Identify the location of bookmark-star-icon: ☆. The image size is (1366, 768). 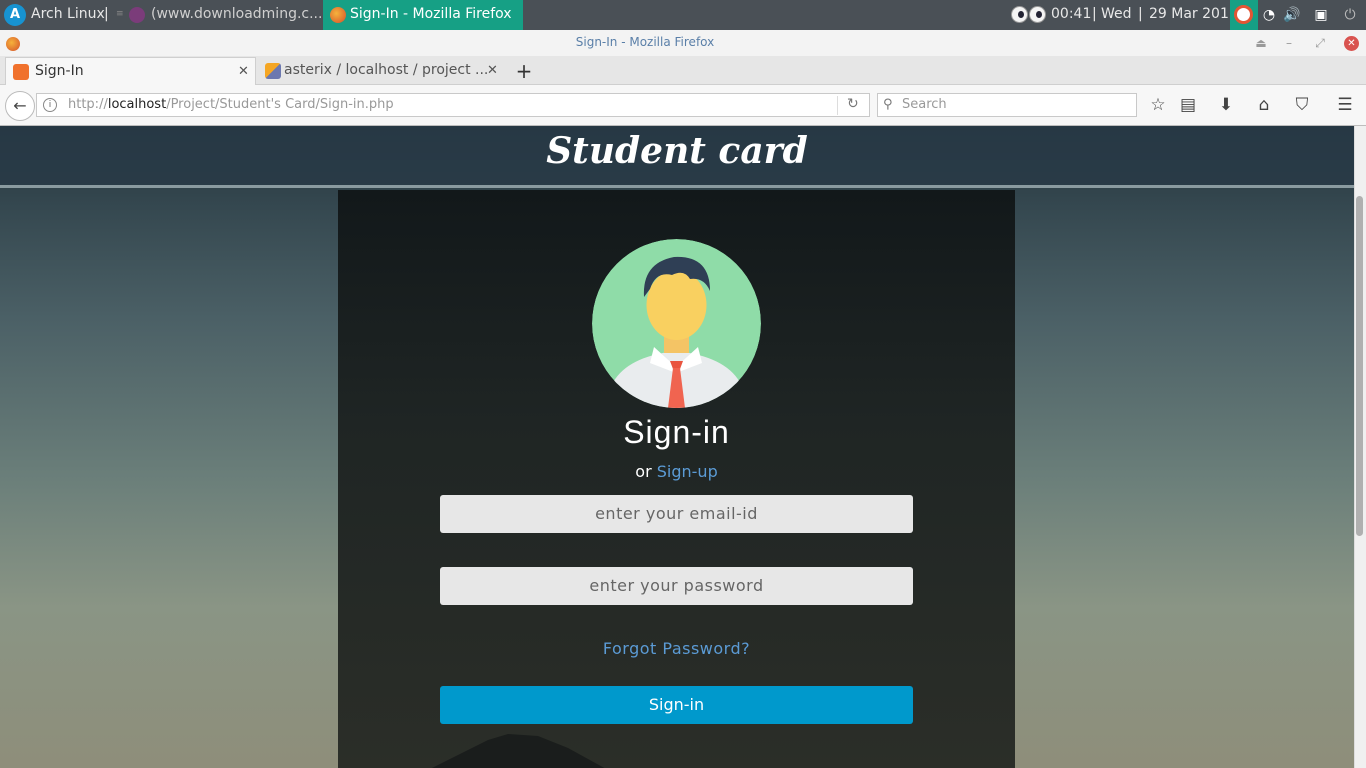
(1158, 105).